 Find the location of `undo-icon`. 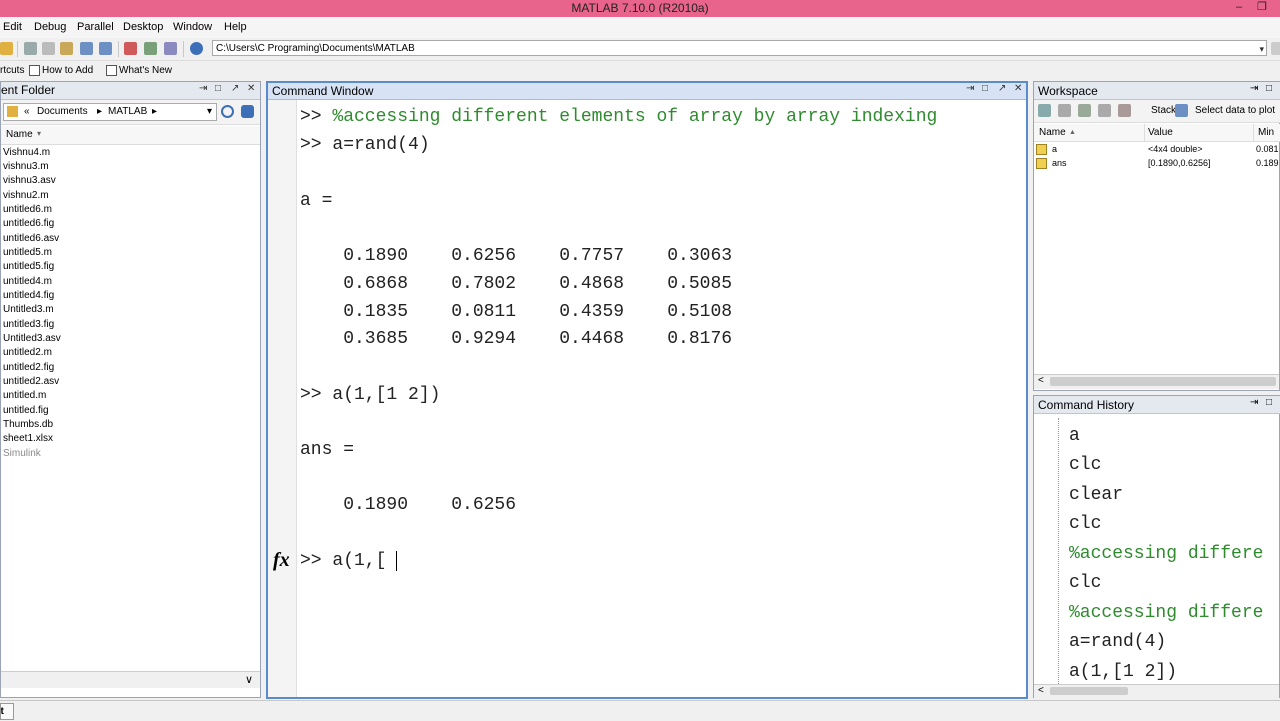

undo-icon is located at coordinates (86, 48).